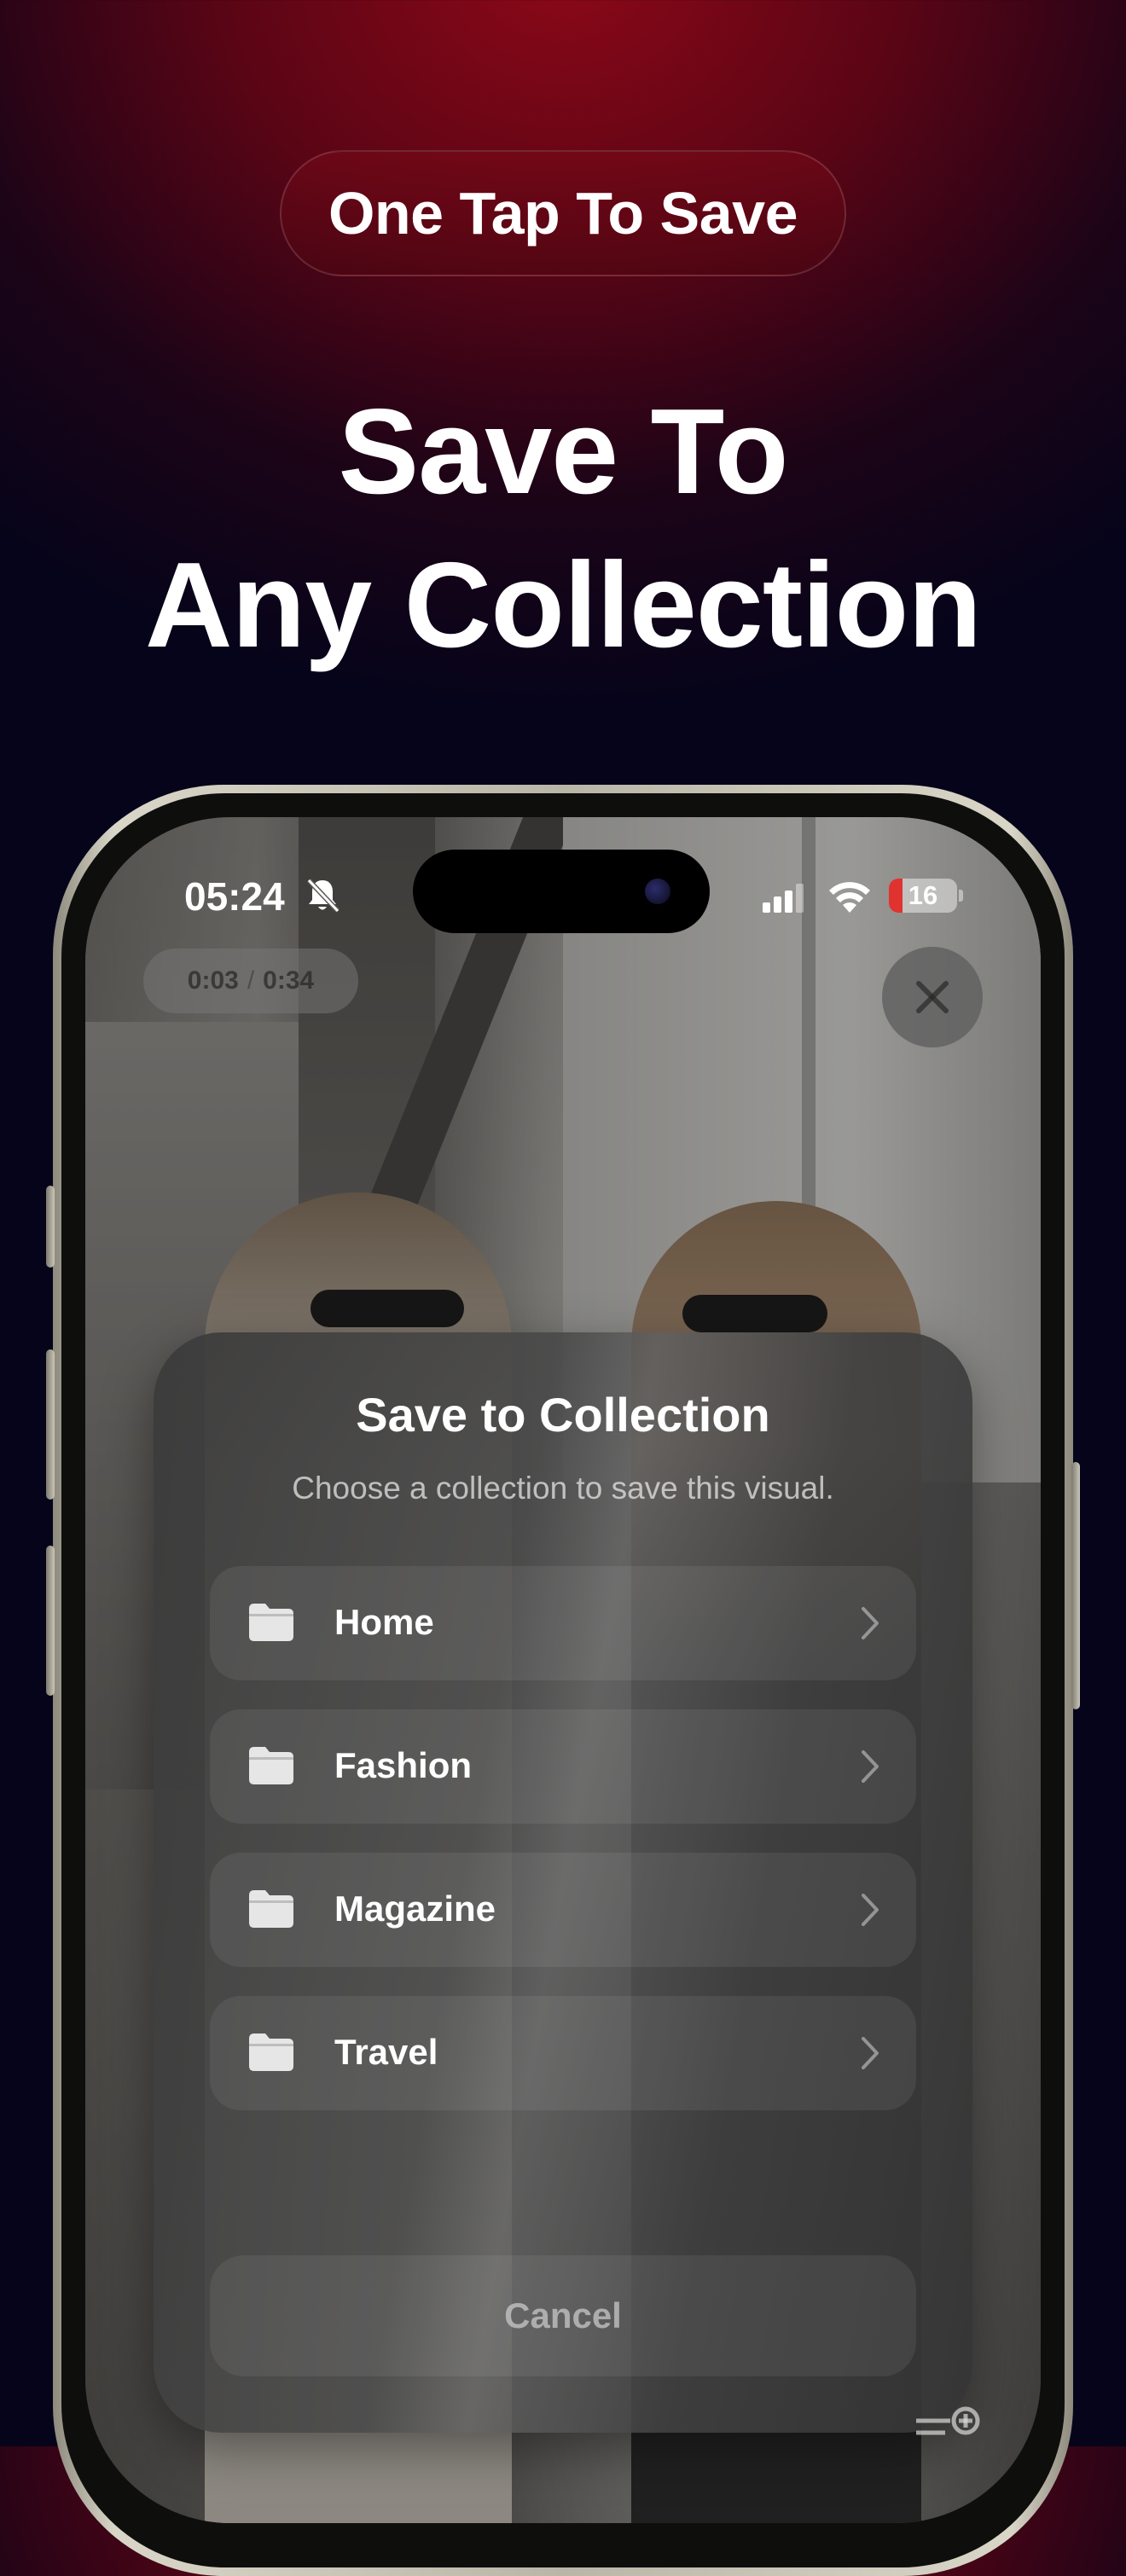  Describe the element at coordinates (50, 1227) in the screenshot. I see `action-button` at that location.